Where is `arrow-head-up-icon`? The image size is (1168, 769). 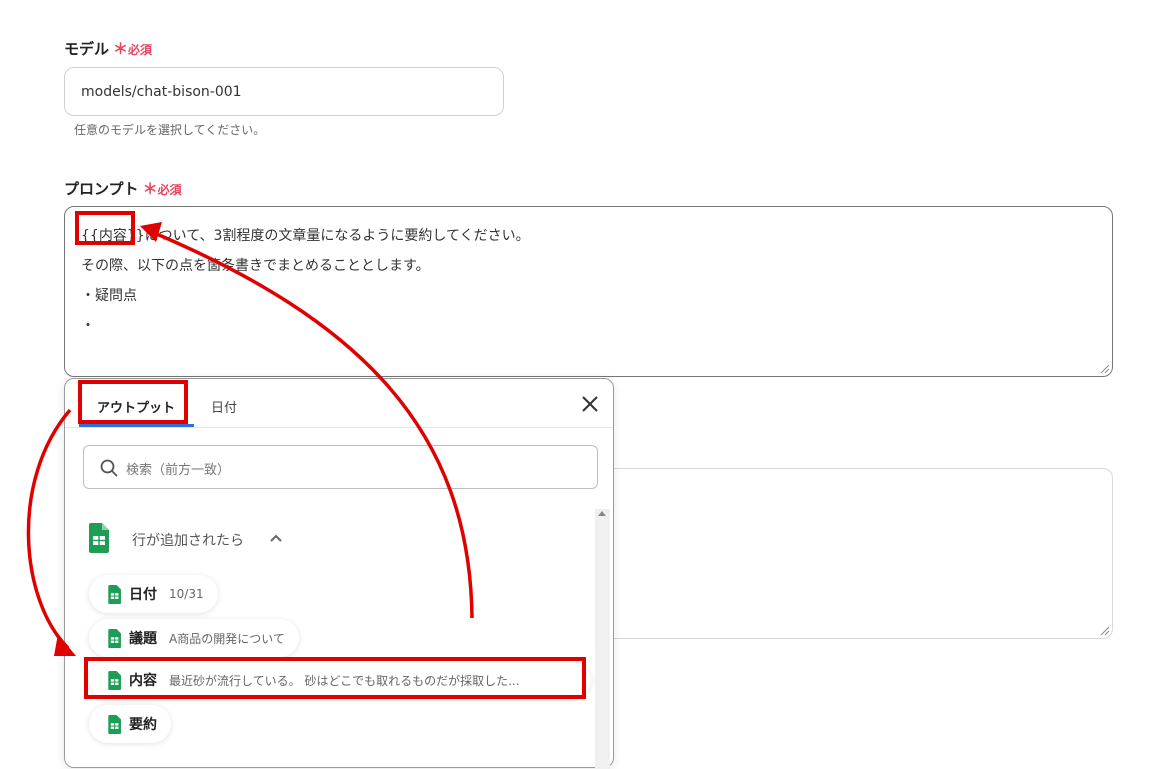 arrow-head-up-icon is located at coordinates (151, 232).